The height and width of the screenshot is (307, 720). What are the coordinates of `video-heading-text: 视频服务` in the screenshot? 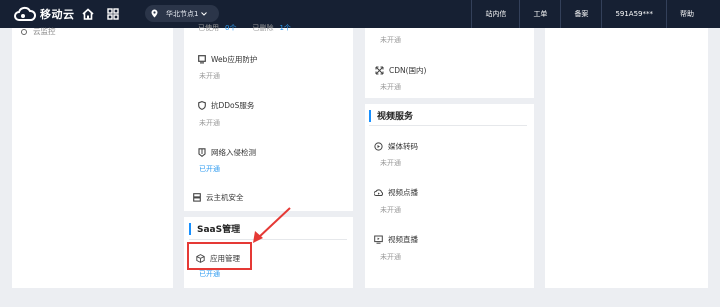 It's located at (395, 117).